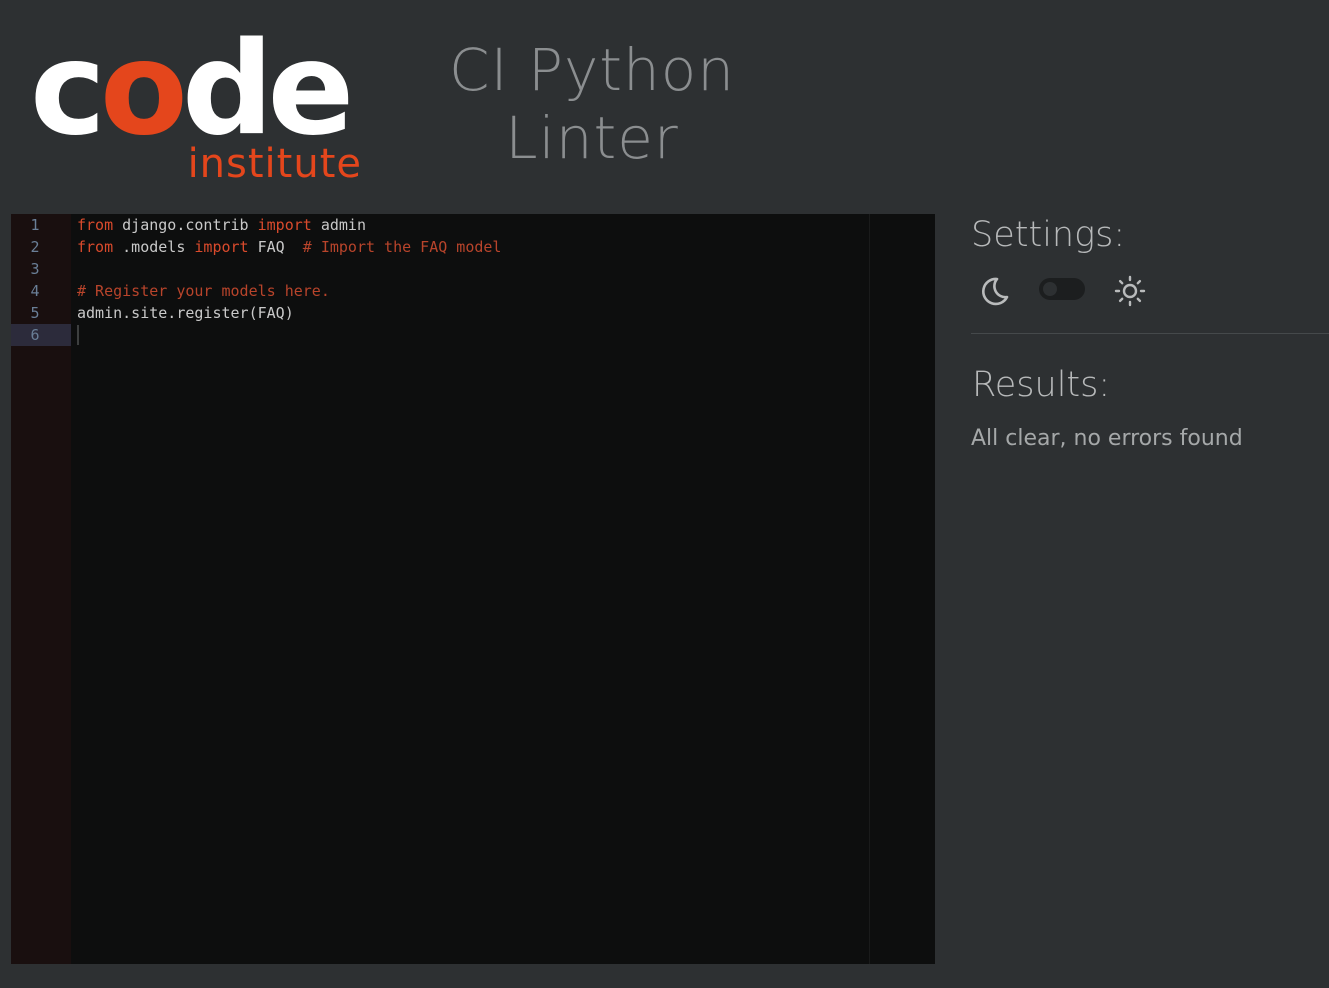  I want to click on code-line: 1 from django.contrib import admin, so click(473, 225).